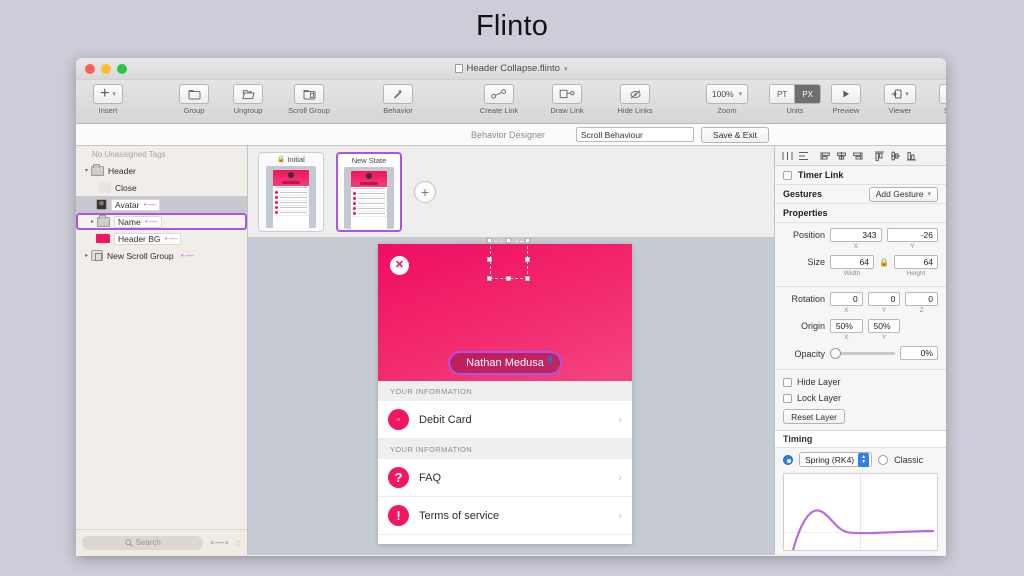 The height and width of the screenshot is (576, 1024). What do you see at coordinates (787, 382) in the screenshot?
I see `hide-layer-checkbox` at bounding box center [787, 382].